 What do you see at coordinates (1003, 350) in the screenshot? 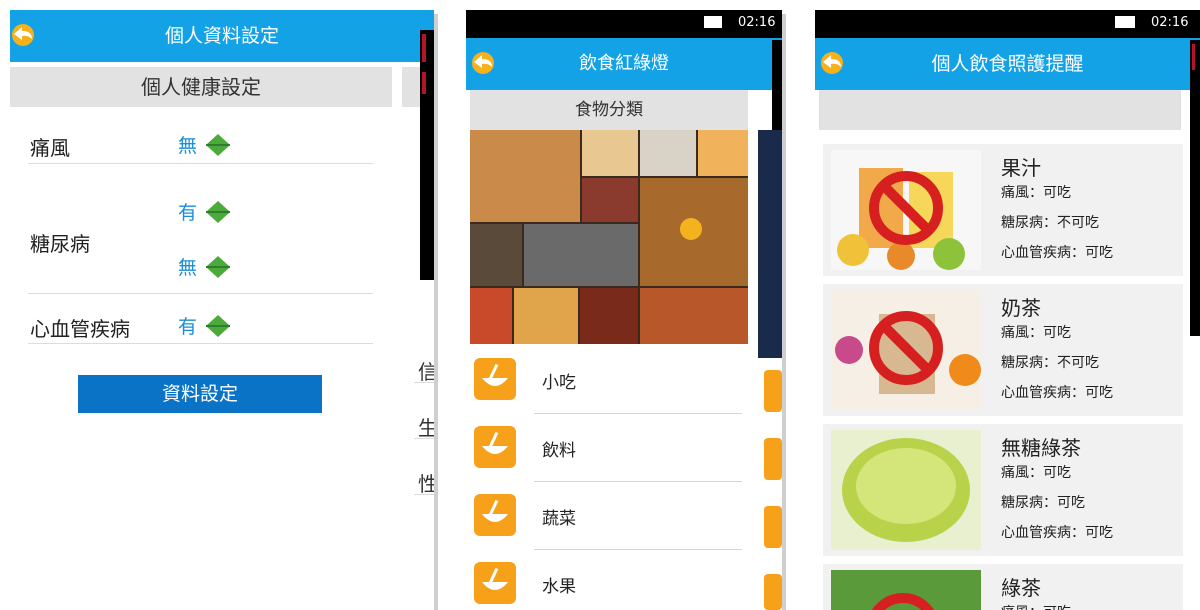
I see `food-card-milk-tea: 奶茶 痛風：可吃 糖尿病：不可吃 心血管疾病：可吃` at bounding box center [1003, 350].